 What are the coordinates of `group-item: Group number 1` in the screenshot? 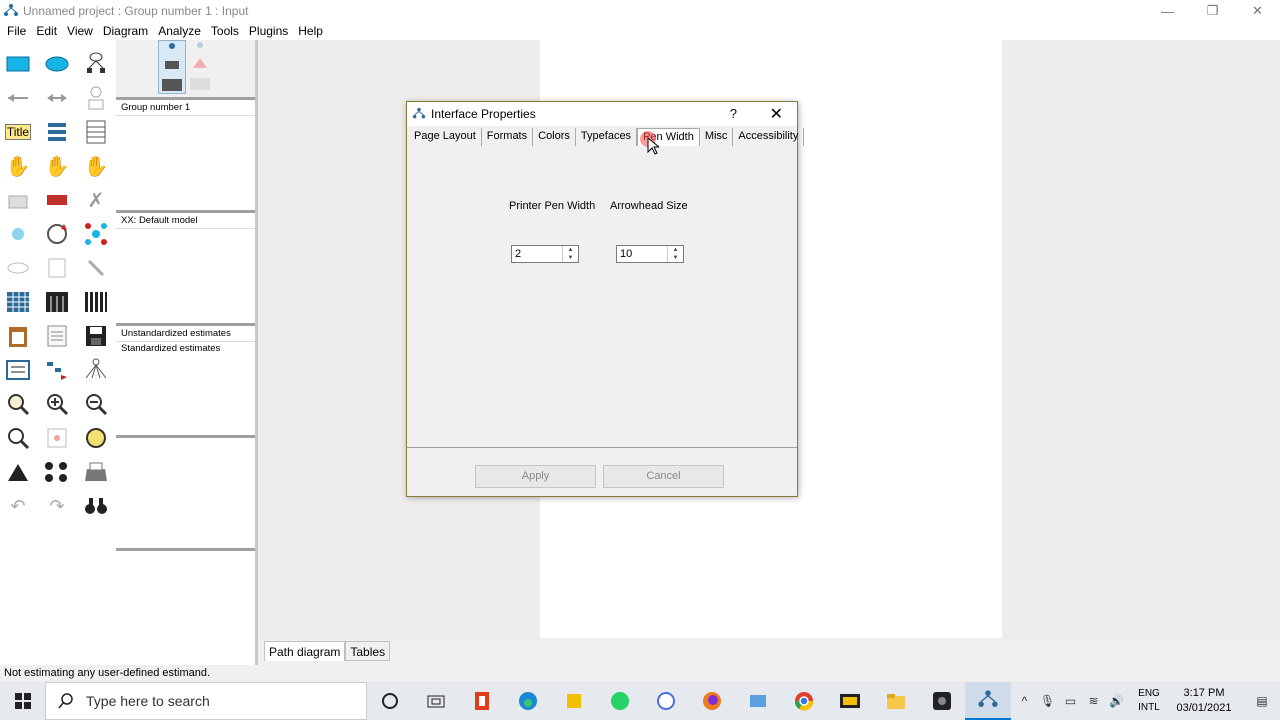 It's located at (185, 108).